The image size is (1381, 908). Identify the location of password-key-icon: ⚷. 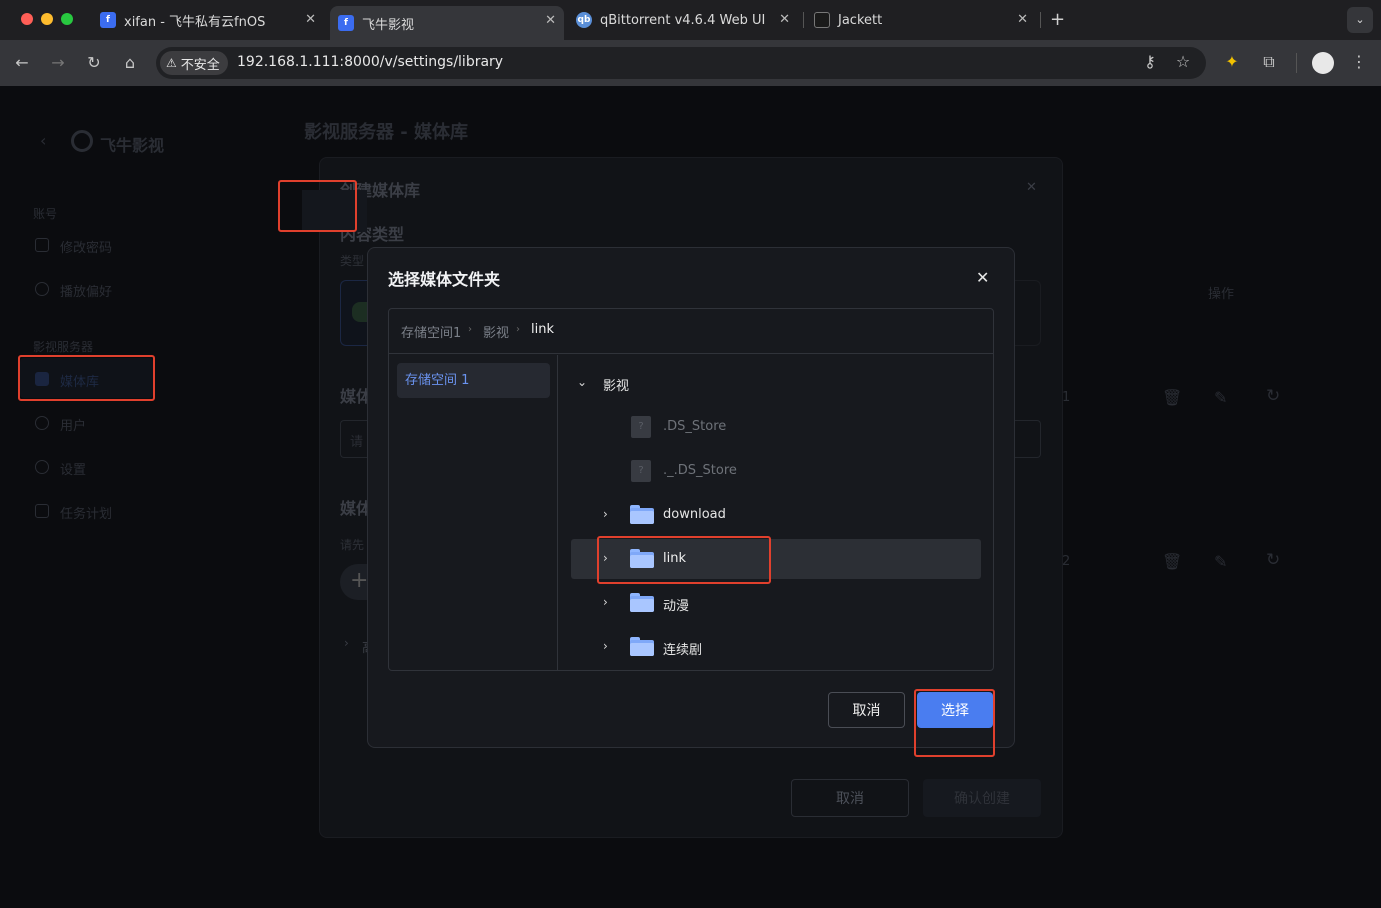
(1150, 62).